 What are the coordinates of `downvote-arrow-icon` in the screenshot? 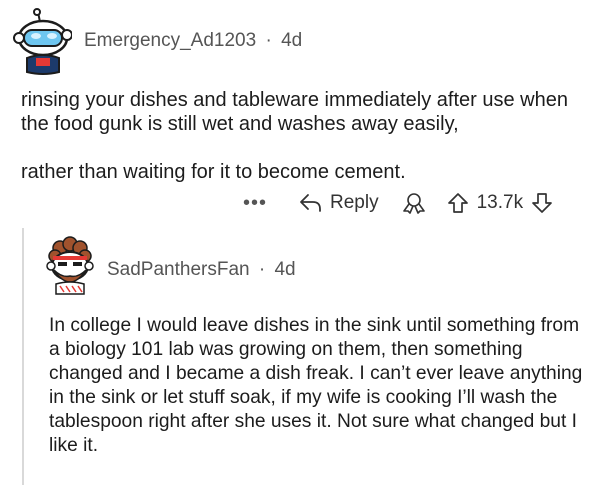 It's located at (542, 203).